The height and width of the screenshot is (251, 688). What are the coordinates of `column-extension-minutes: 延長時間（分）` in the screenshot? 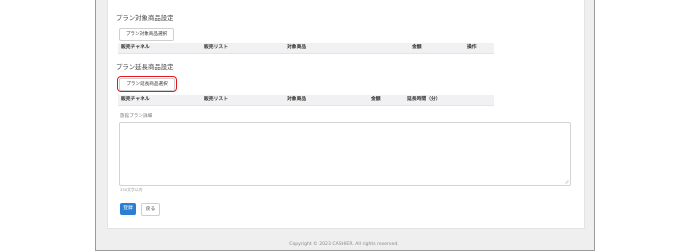 It's located at (424, 99).